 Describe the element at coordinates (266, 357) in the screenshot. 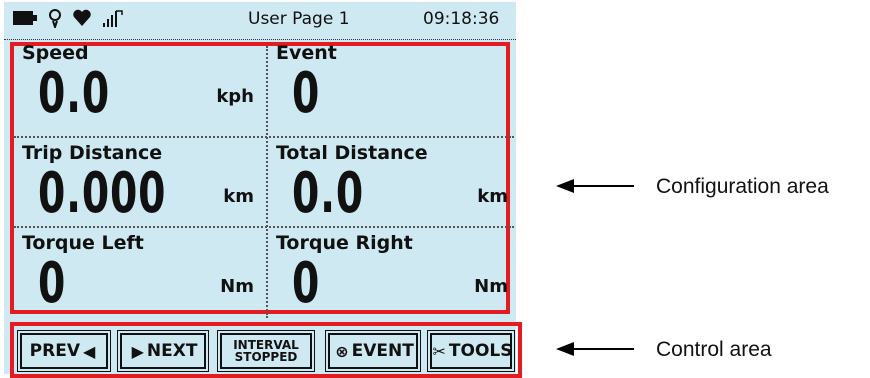

I see `interval-status: STOPPED` at that location.